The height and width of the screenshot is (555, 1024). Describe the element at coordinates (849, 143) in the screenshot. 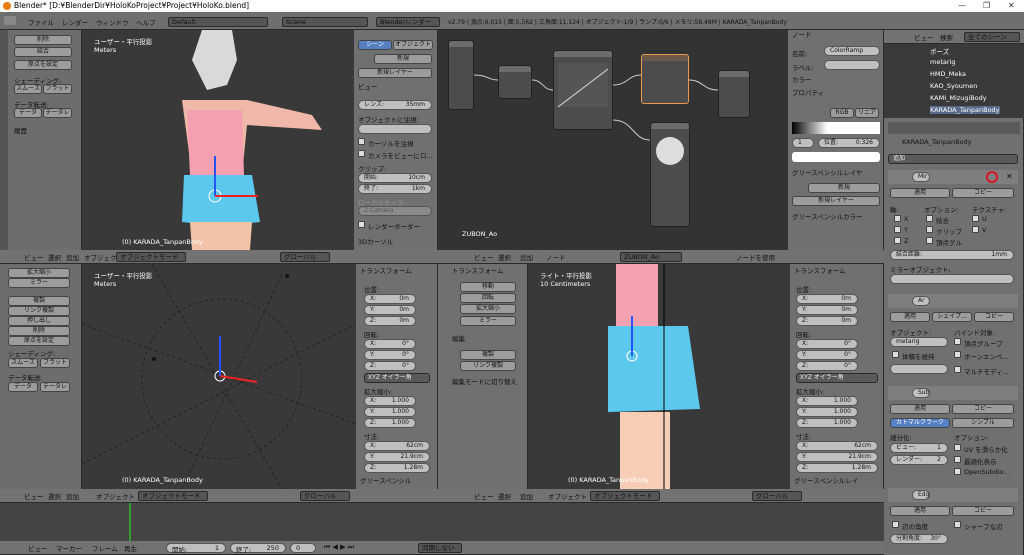

I see `stop-position-field: 位置: 0.326` at that location.